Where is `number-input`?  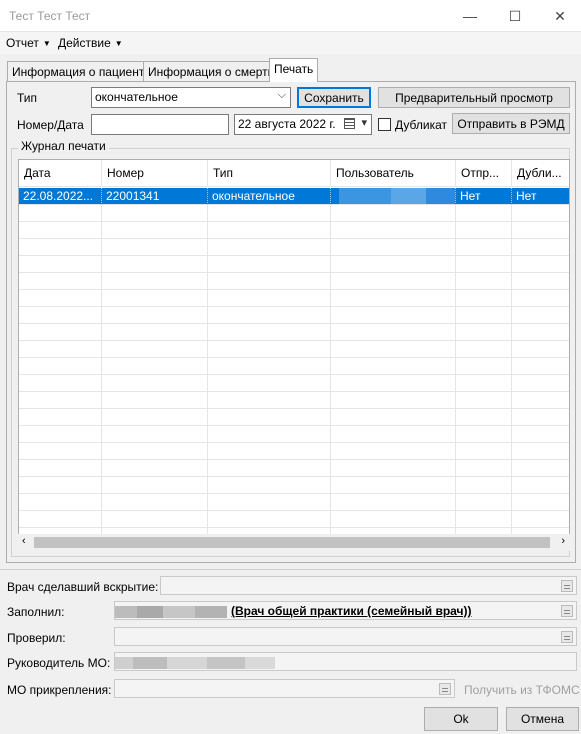
number-input is located at coordinates (160, 124).